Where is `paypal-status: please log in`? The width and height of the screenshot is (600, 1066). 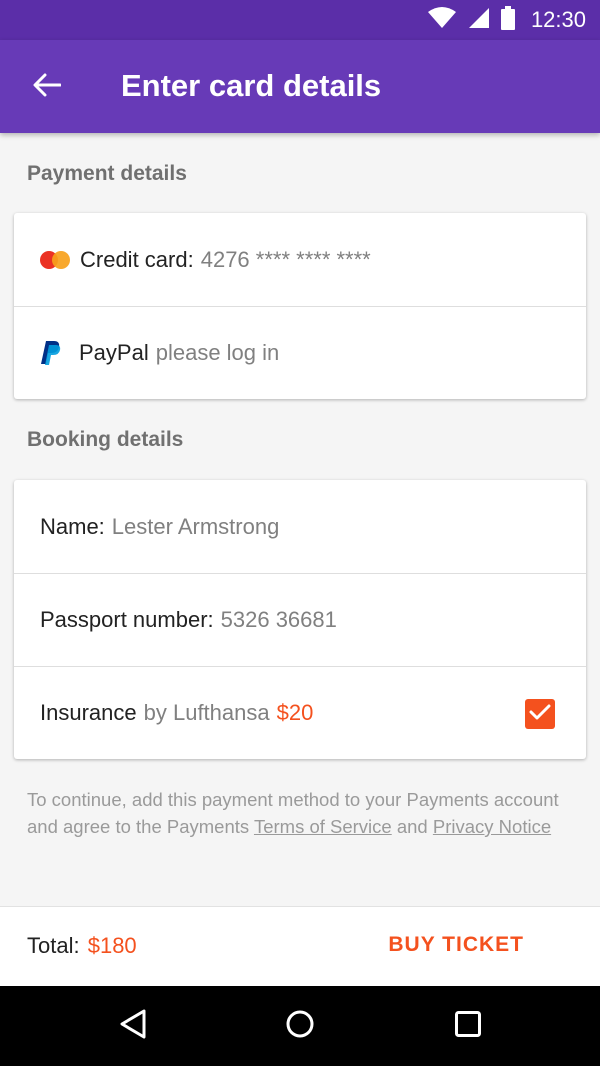 paypal-status: please log in is located at coordinates (217, 352).